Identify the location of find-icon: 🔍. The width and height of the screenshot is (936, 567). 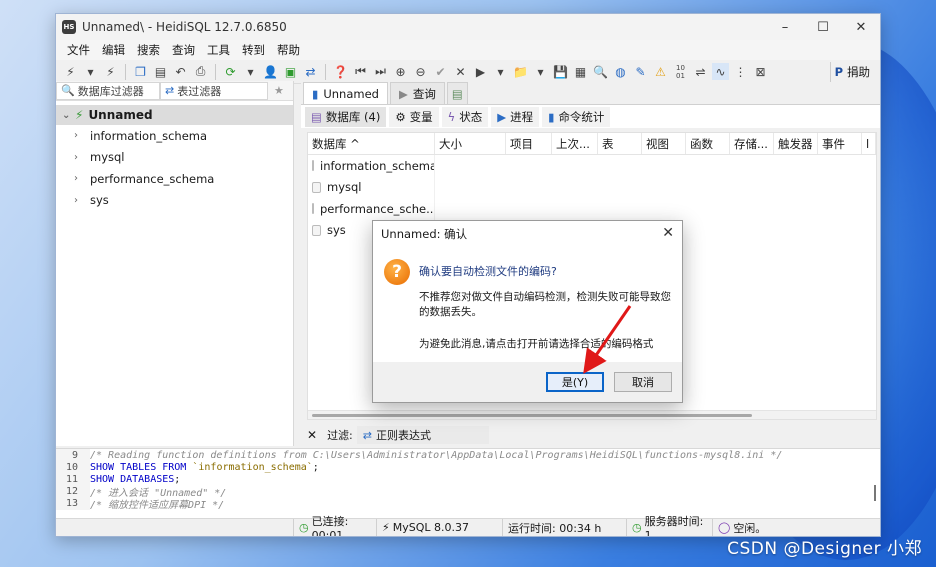
(600, 71).